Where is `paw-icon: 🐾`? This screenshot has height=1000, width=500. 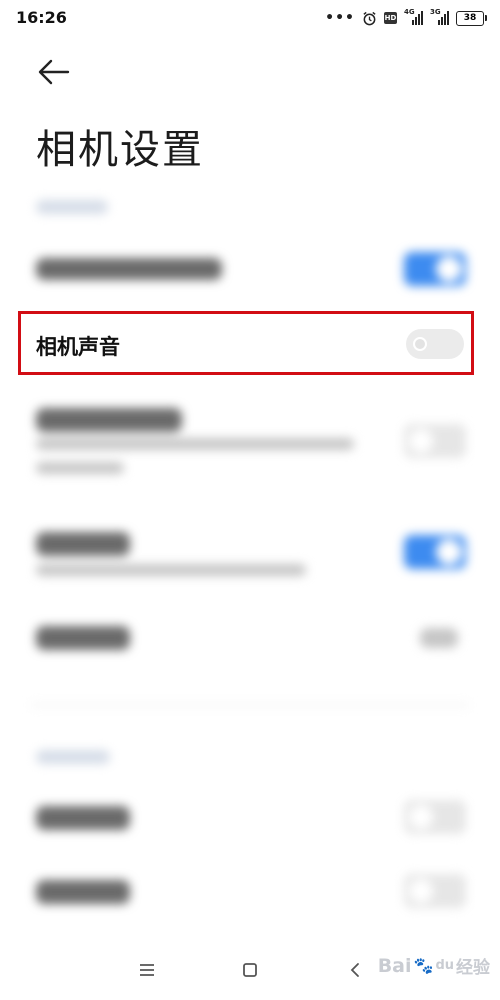
paw-icon: 🐾 is located at coordinates (423, 965).